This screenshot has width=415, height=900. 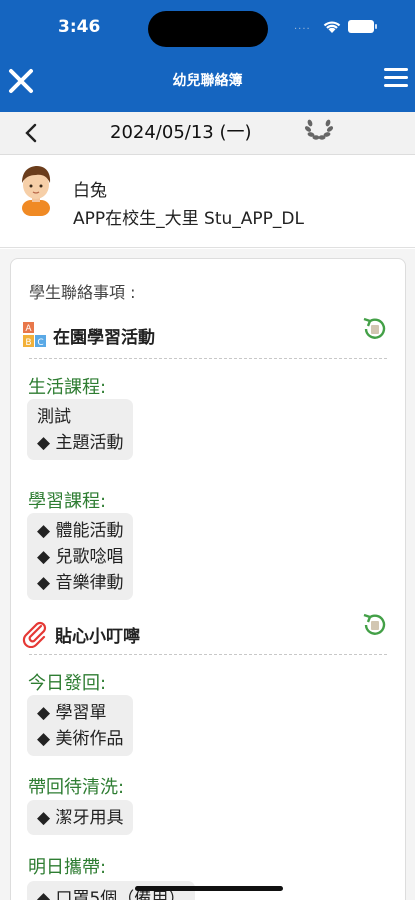 I want to click on group-title: 今日發回:, so click(x=67, y=683).